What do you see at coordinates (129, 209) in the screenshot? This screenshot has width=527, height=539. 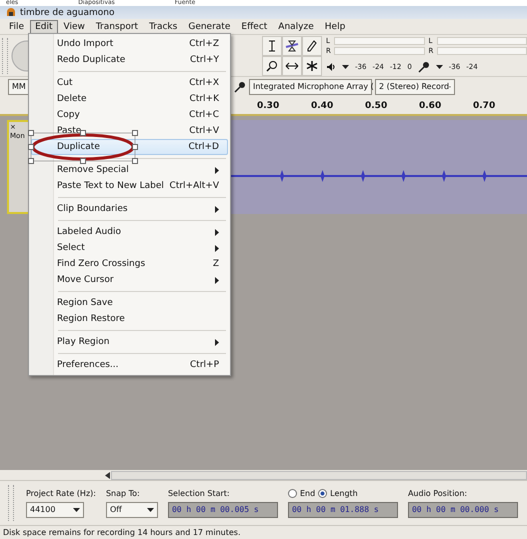 I see `menu-item: Clip Boundaries` at bounding box center [129, 209].